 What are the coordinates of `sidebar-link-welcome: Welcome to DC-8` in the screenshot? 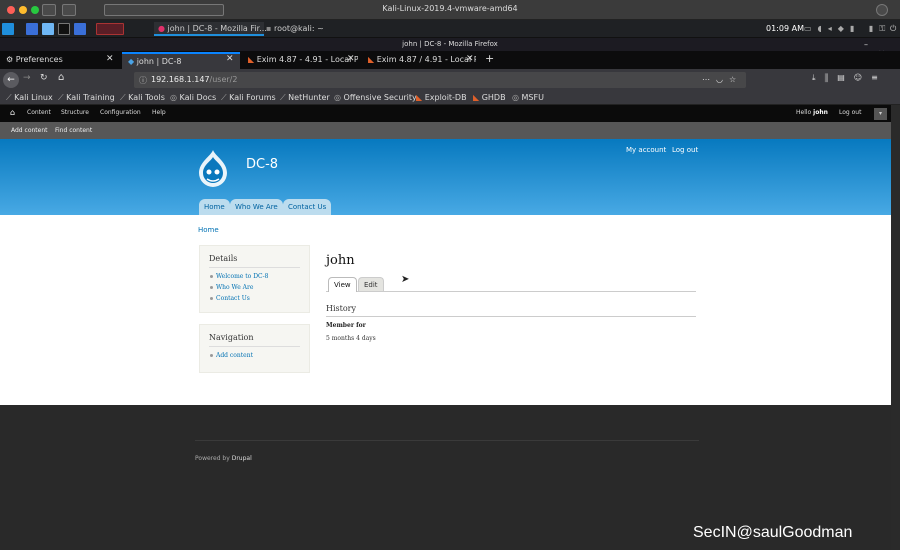 It's located at (259, 276).